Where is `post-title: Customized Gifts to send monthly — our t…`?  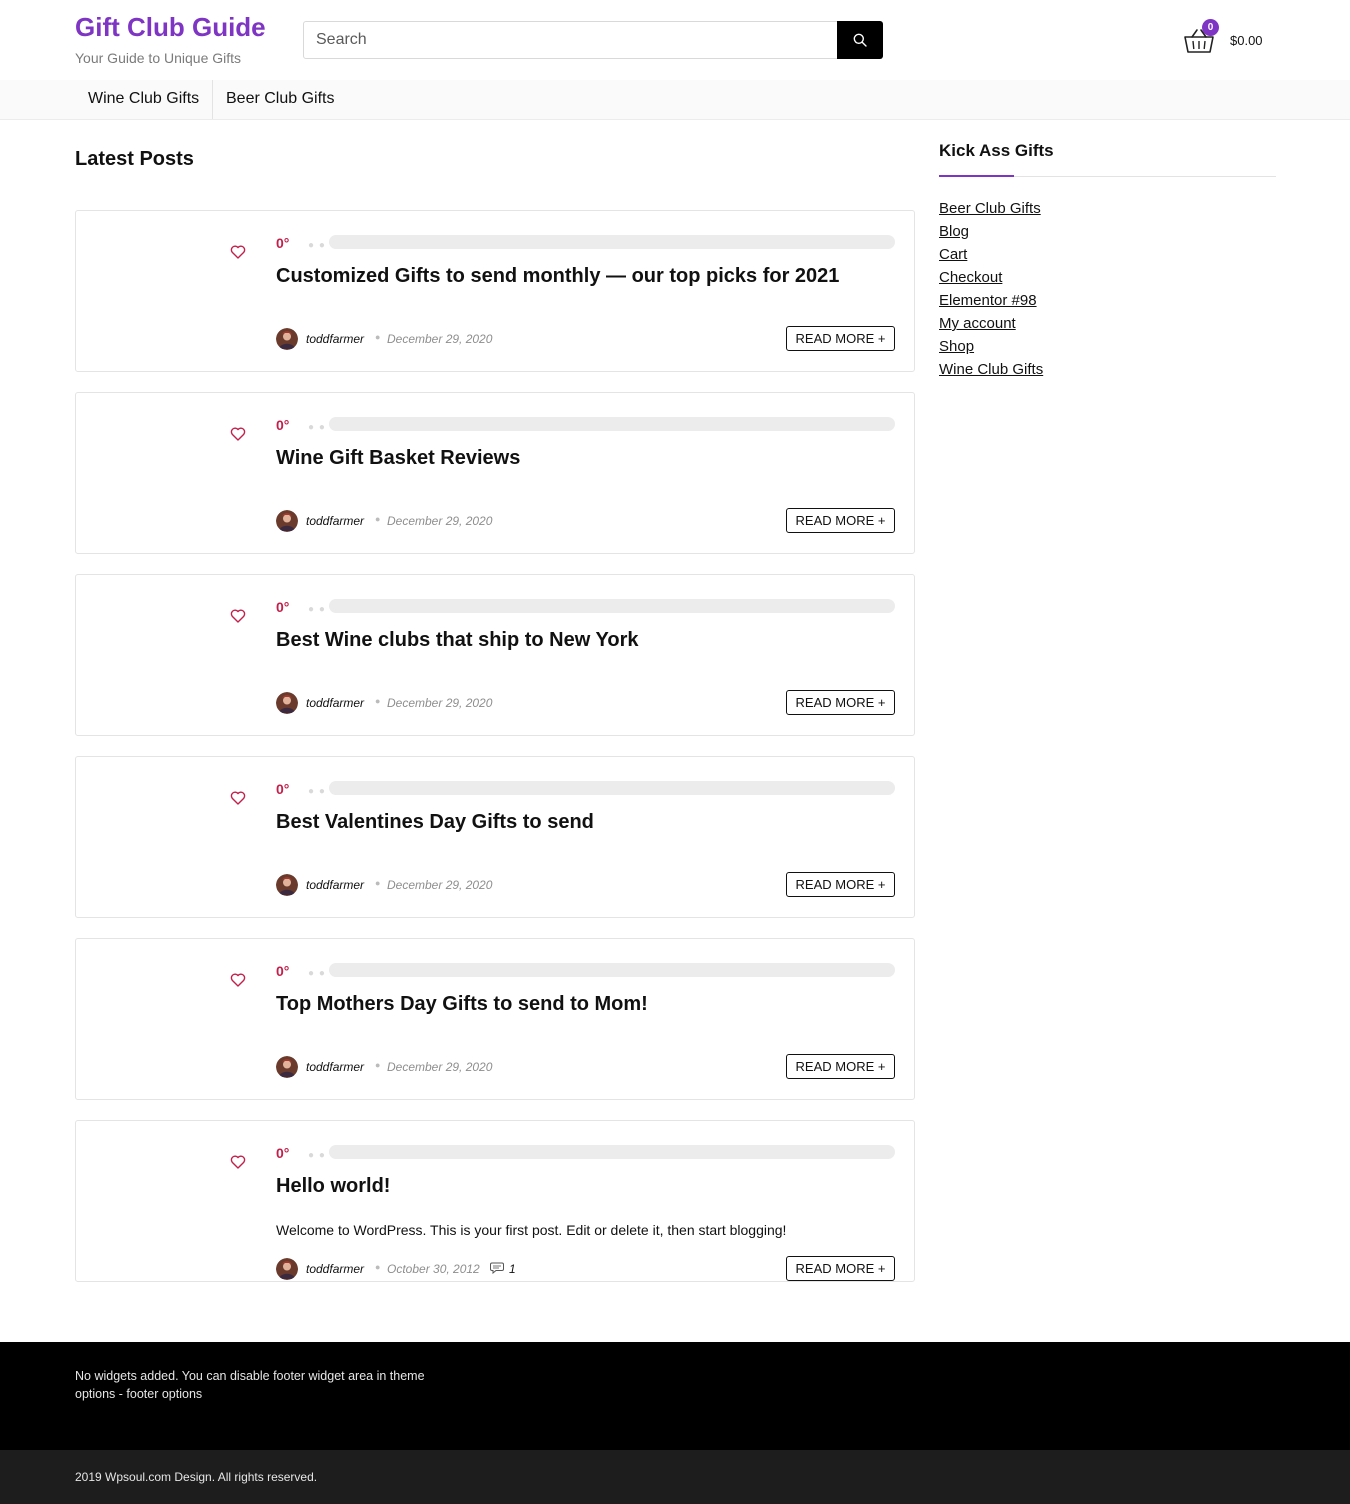
post-title: Customized Gifts to send monthly — our t… is located at coordinates (557, 276).